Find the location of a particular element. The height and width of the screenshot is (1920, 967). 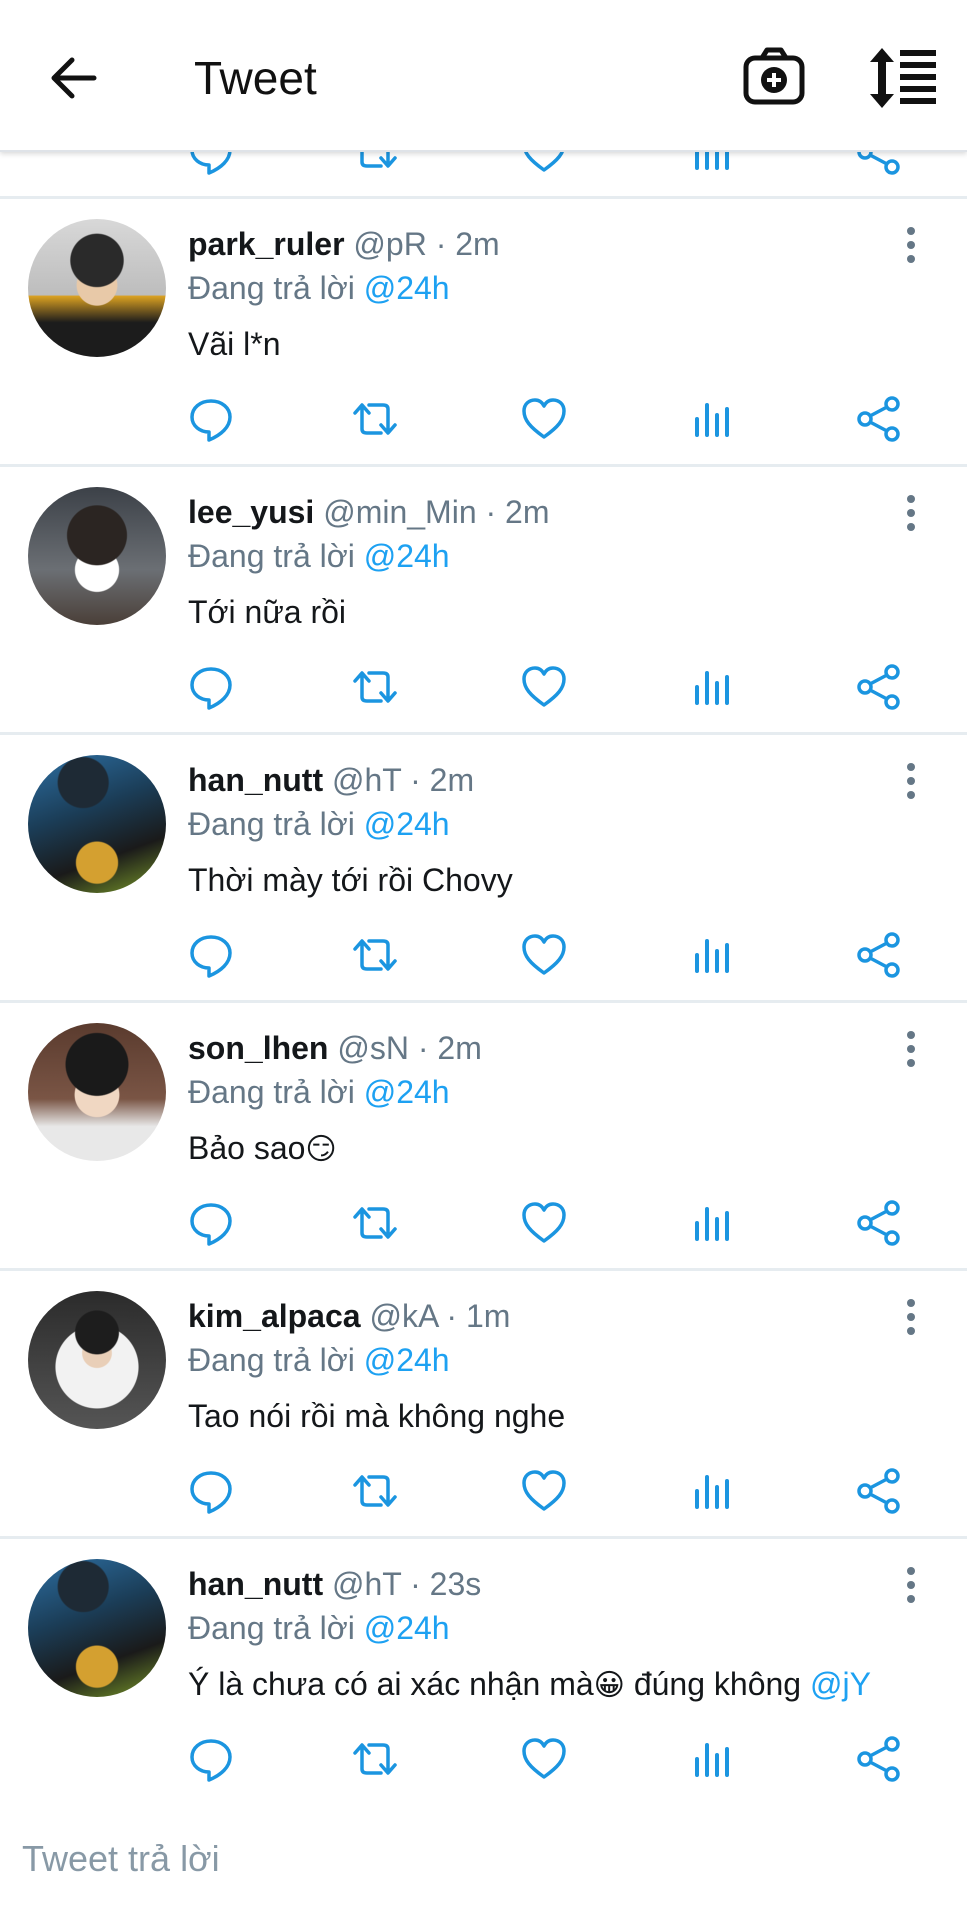

timestamp: 23s is located at coordinates (455, 1584).